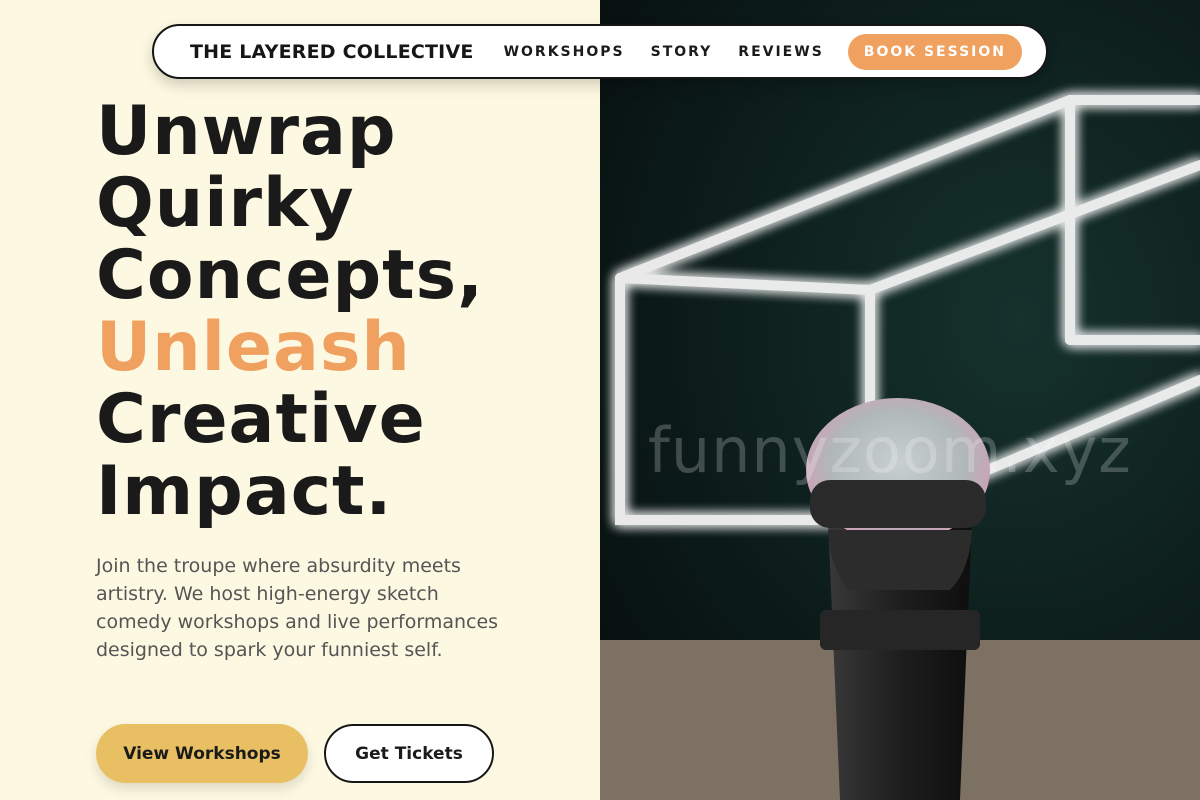 This screenshot has height=800, width=1200. I want to click on nav-links: WORKSHOPS STORY REVIEWS BOOK SESSION, so click(750, 51).